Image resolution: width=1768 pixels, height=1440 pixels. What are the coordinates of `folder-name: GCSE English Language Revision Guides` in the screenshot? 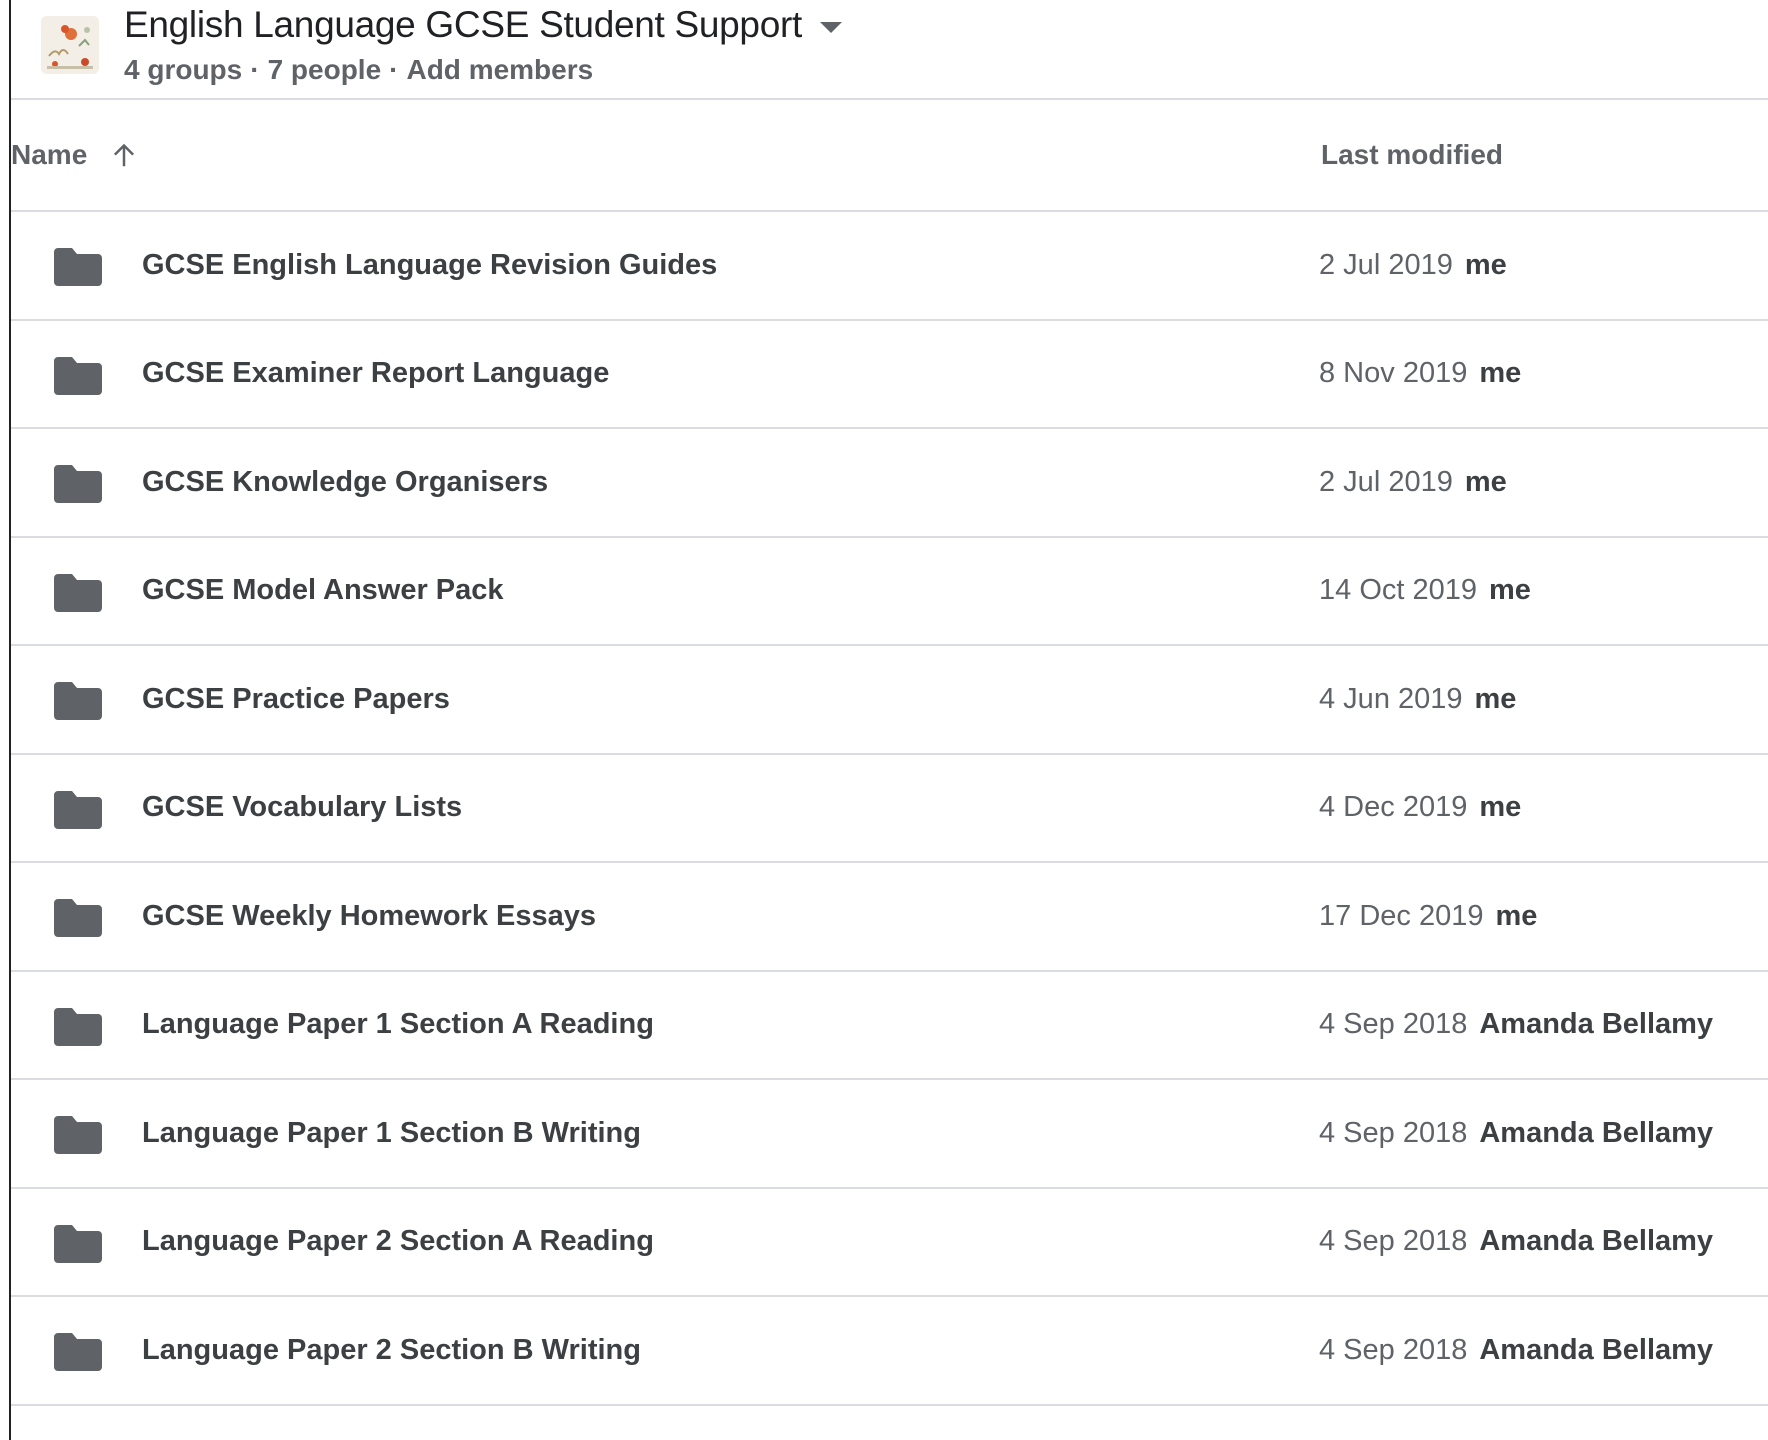 It's located at (429, 265).